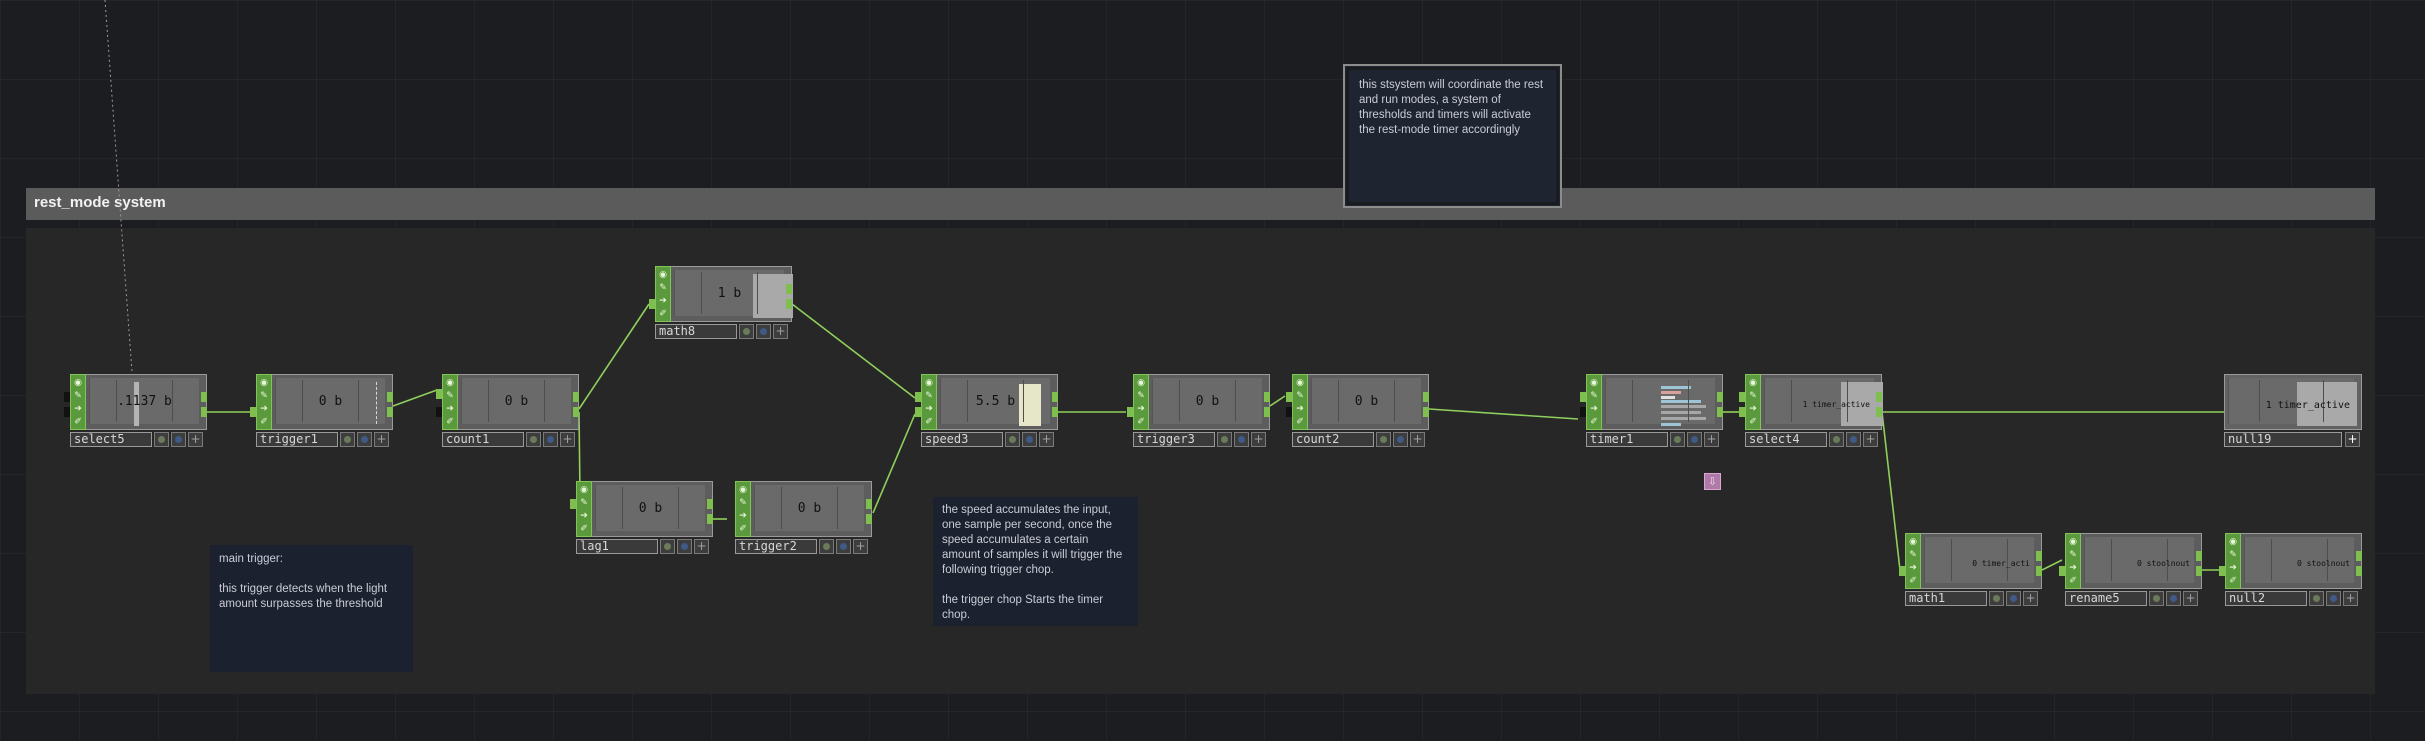 Image resolution: width=2425 pixels, height=741 pixels. Describe the element at coordinates (2290, 569) in the screenshot. I see `node-null2: ◉ ✎ ➔ ✐ 0 stoolnout null2 +` at that location.